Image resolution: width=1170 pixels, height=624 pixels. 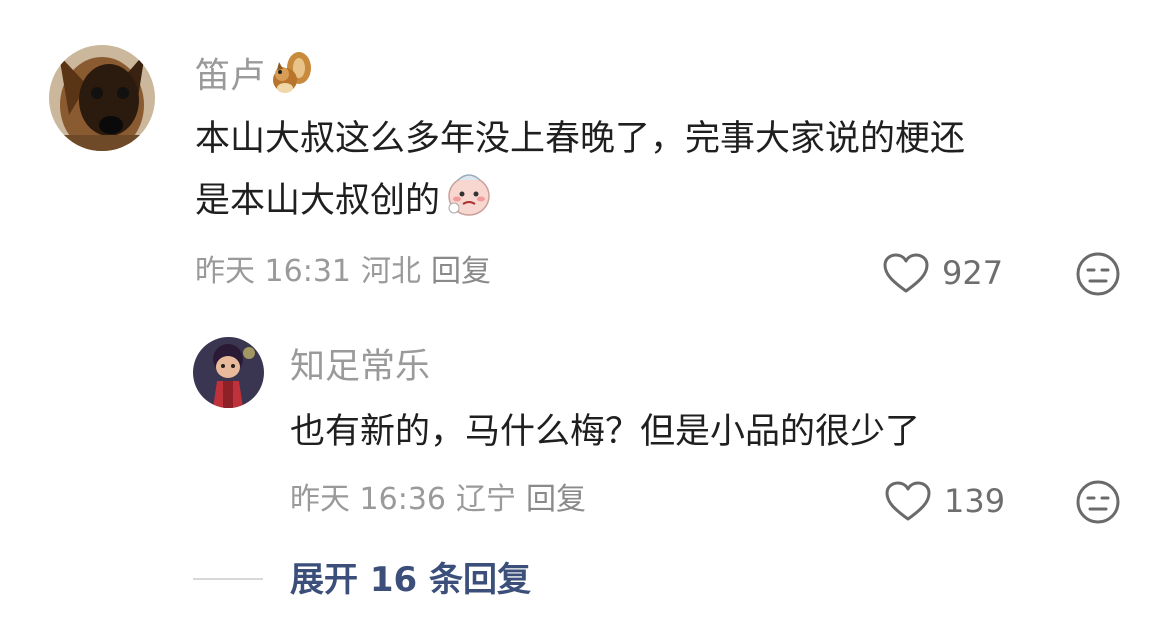 I want to click on comment-line: 是本山大叔创的, so click(x=318, y=201).